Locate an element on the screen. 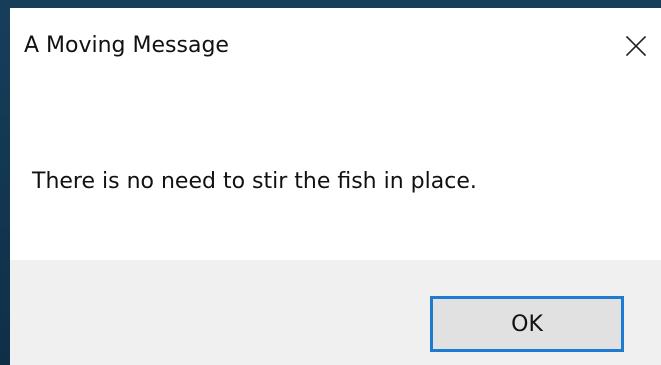  close-icon is located at coordinates (636, 46).